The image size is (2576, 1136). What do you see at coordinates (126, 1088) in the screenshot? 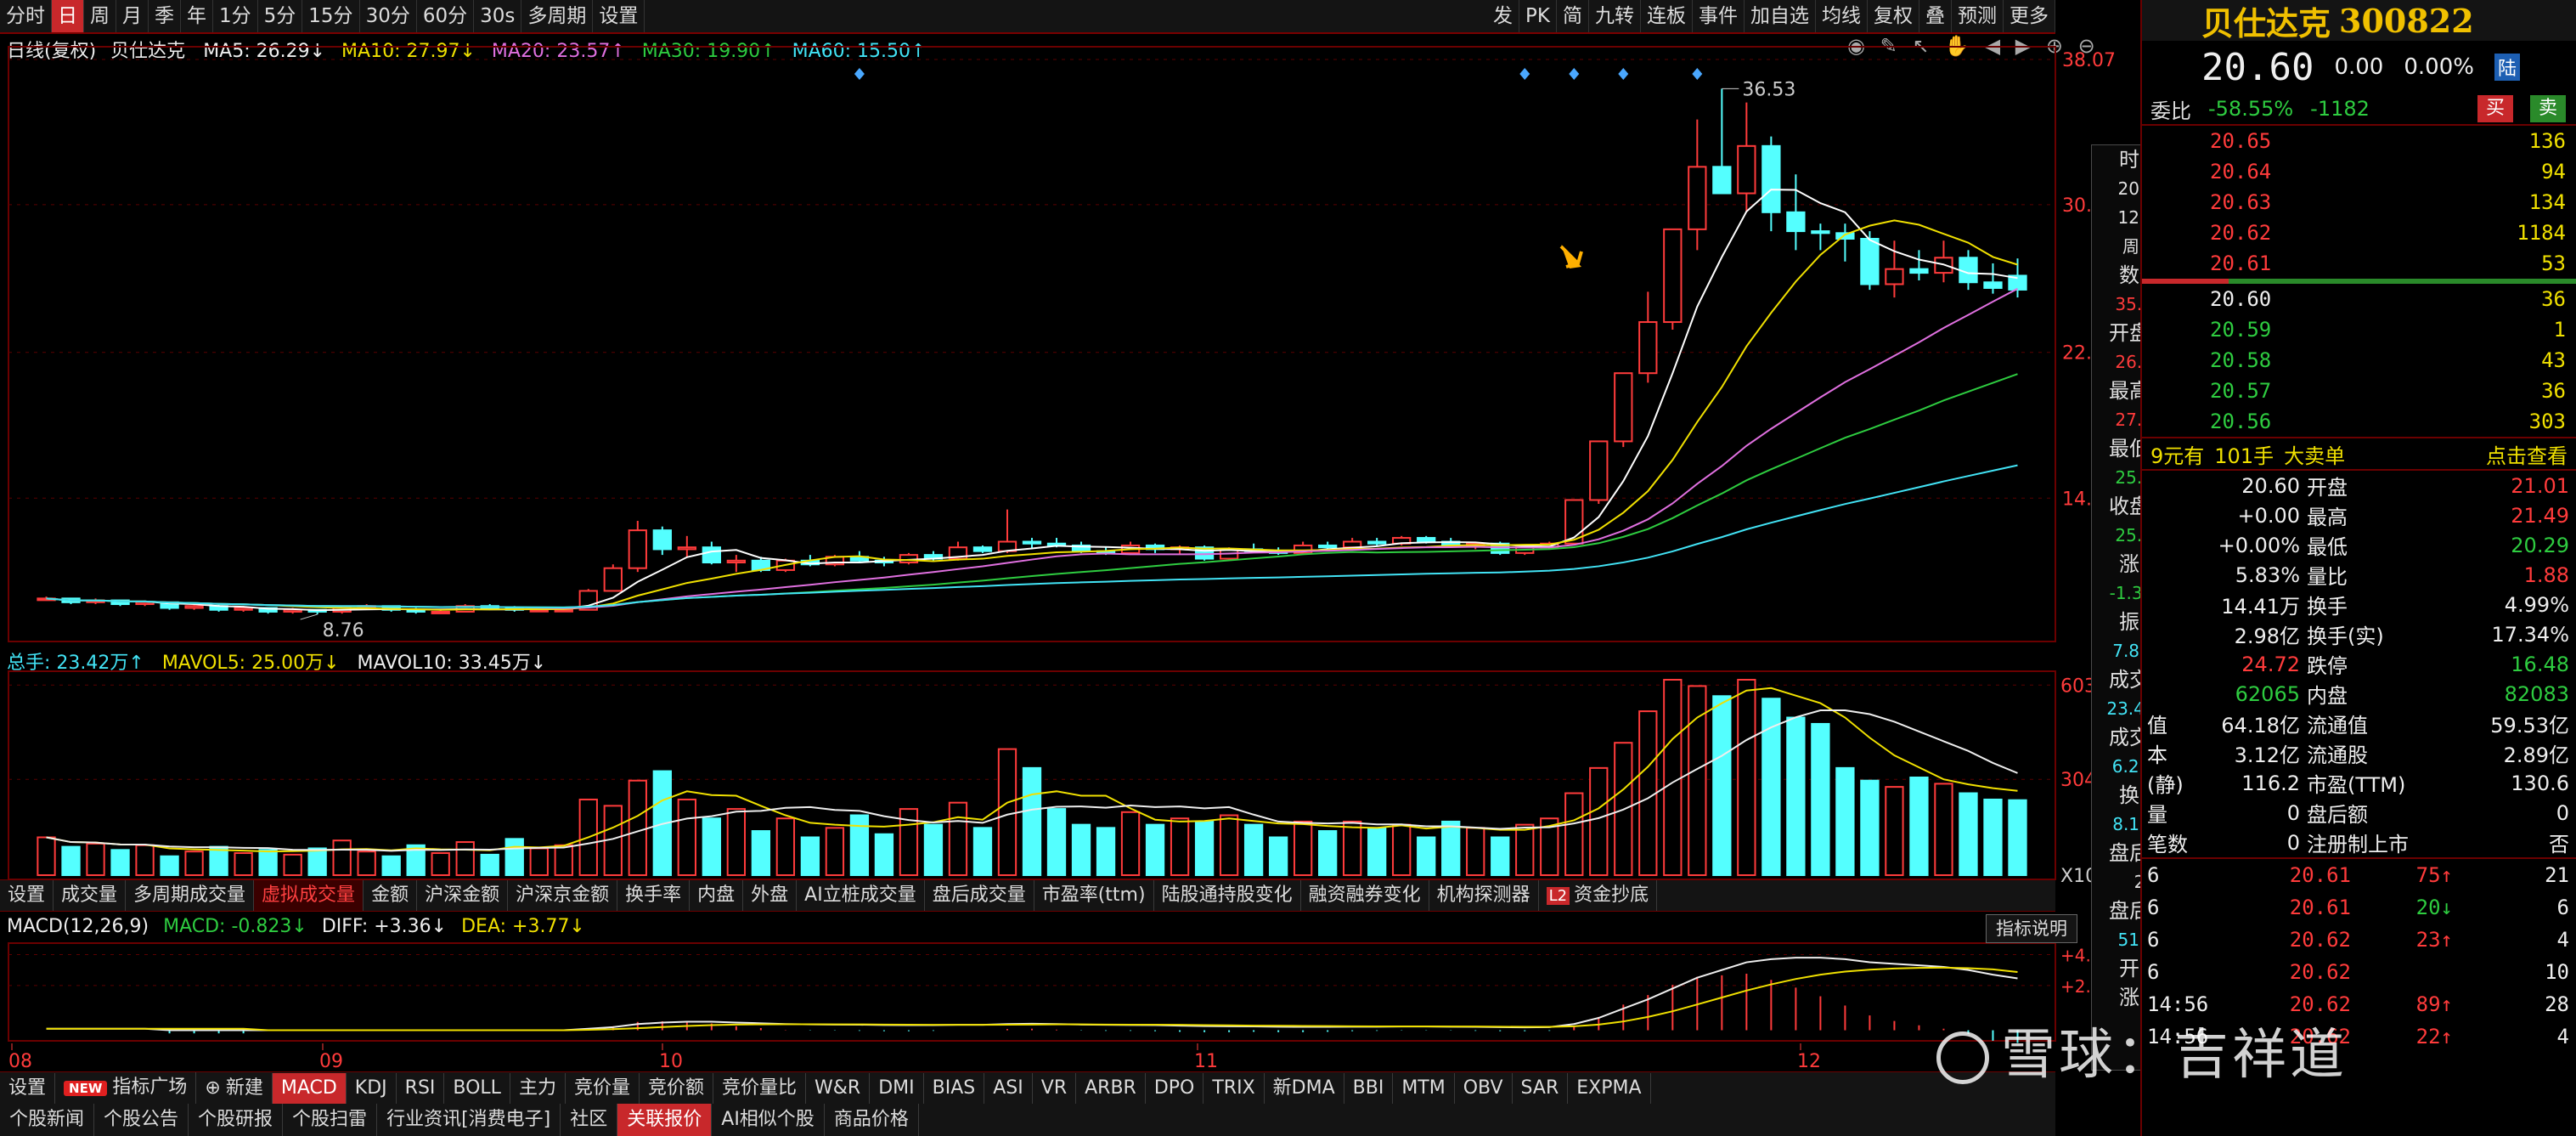
I see `indicator-tab-2: NEW 指标广场` at bounding box center [126, 1088].